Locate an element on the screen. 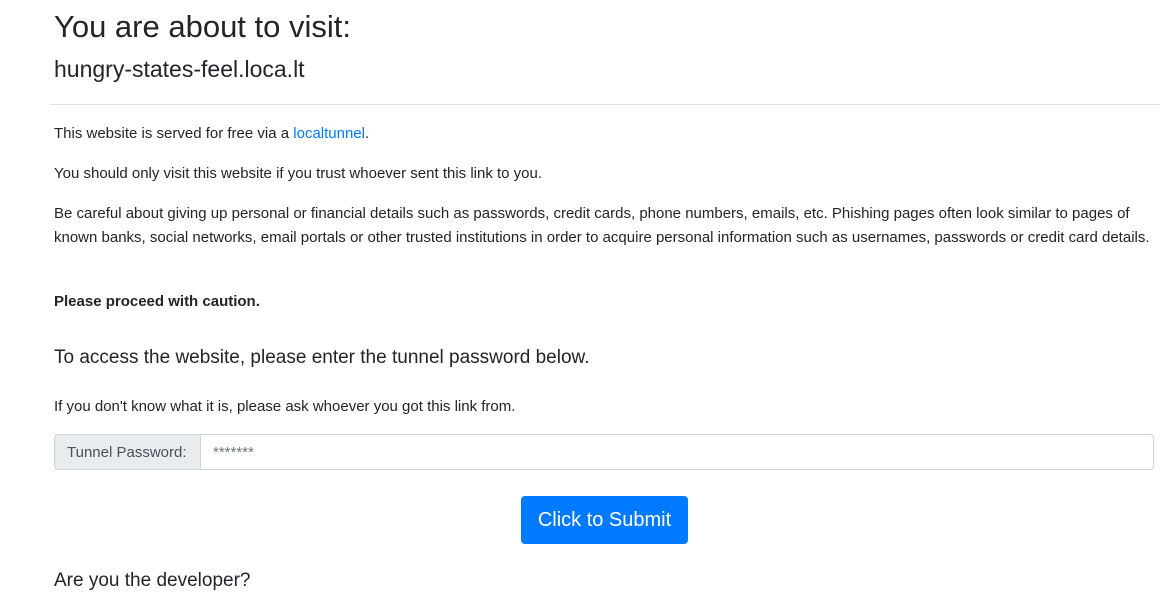 The height and width of the screenshot is (610, 1175). served-prefix: This website is served for free via a is located at coordinates (174, 133).